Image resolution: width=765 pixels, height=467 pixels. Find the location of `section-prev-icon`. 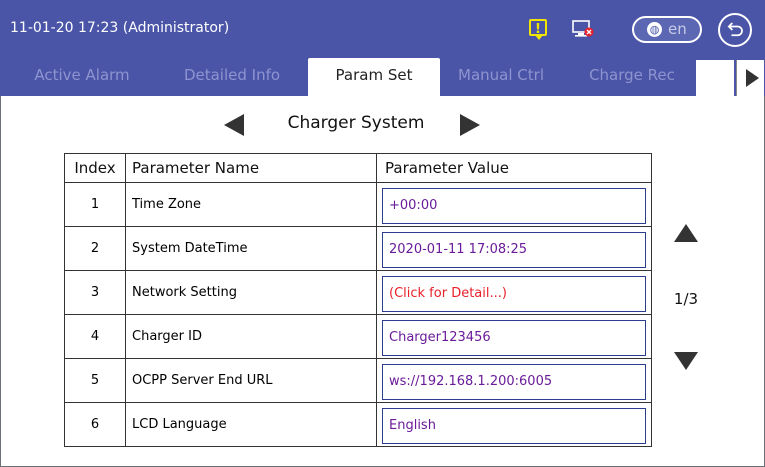

section-prev-icon is located at coordinates (234, 125).